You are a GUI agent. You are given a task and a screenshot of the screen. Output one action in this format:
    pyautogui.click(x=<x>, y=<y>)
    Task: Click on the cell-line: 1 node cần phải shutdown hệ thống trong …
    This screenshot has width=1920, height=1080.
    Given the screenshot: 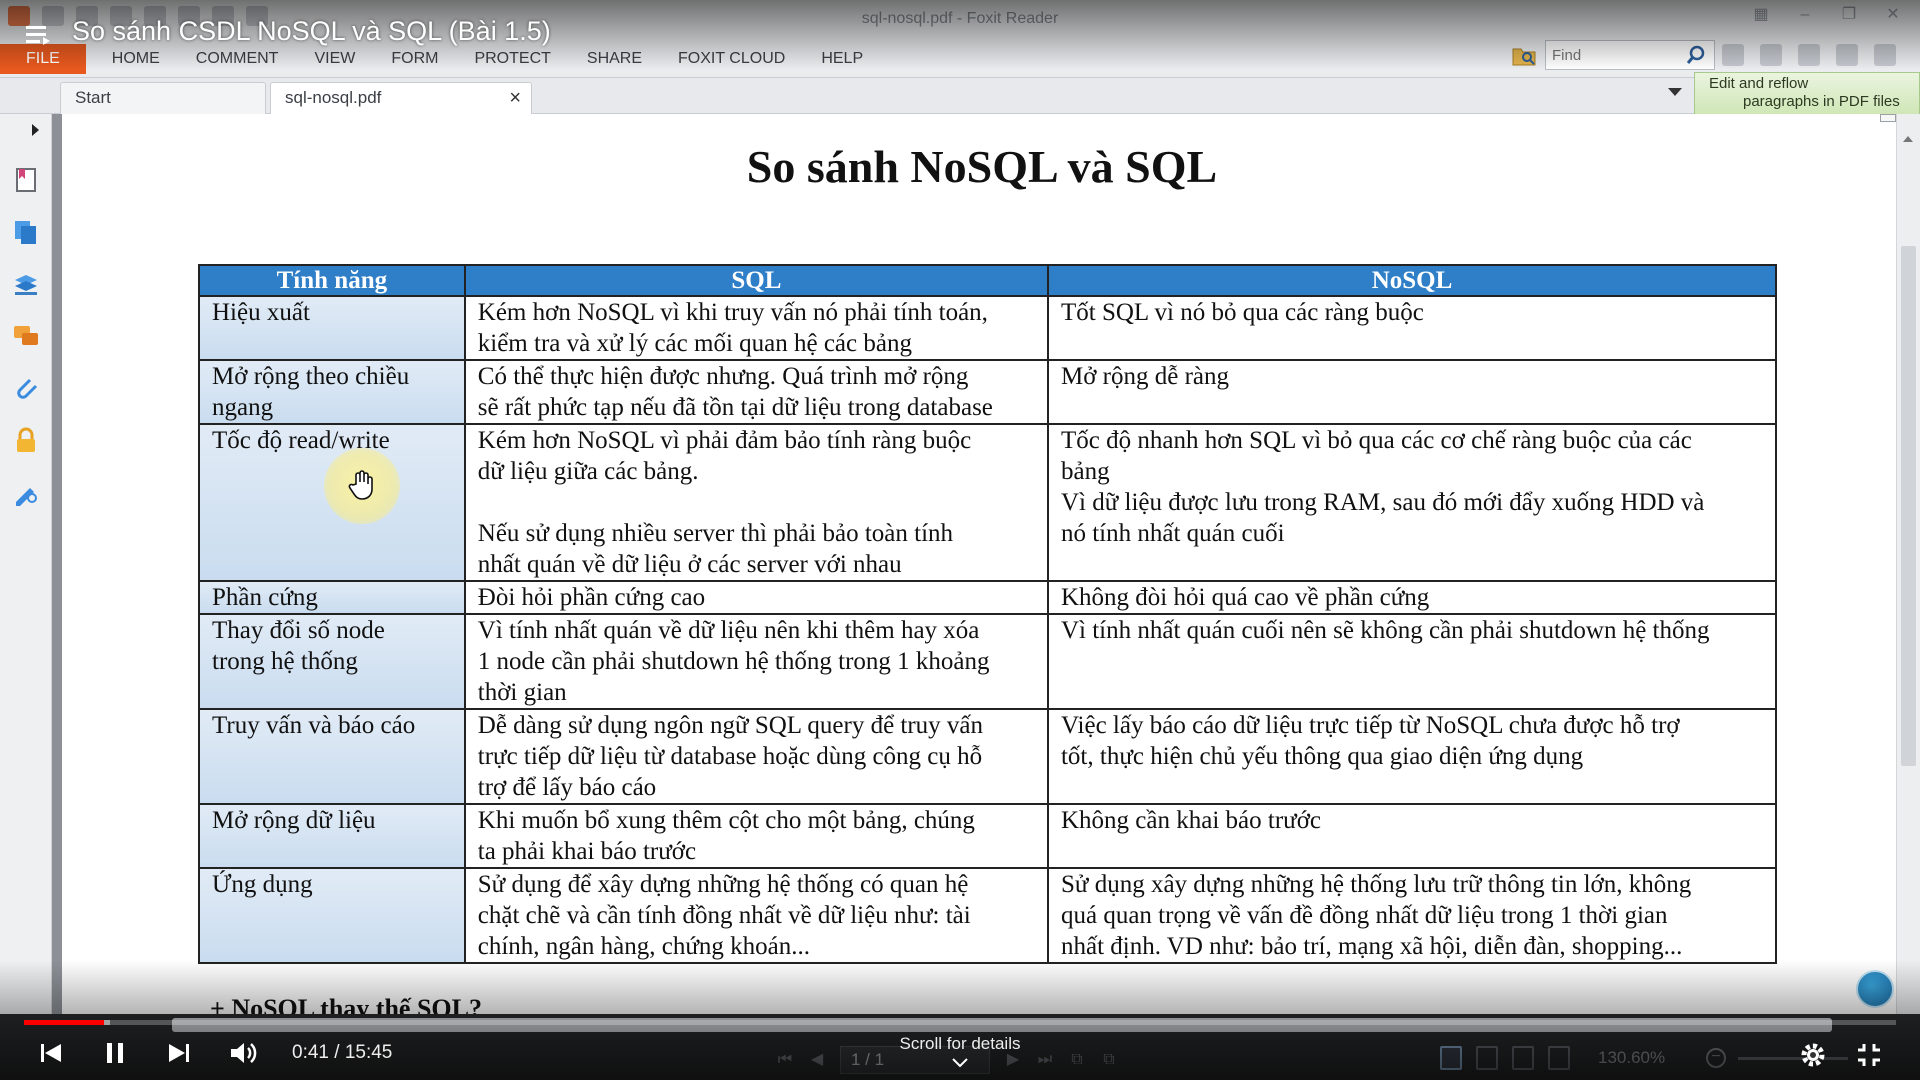 What is the action you would take?
    pyautogui.click(x=733, y=661)
    